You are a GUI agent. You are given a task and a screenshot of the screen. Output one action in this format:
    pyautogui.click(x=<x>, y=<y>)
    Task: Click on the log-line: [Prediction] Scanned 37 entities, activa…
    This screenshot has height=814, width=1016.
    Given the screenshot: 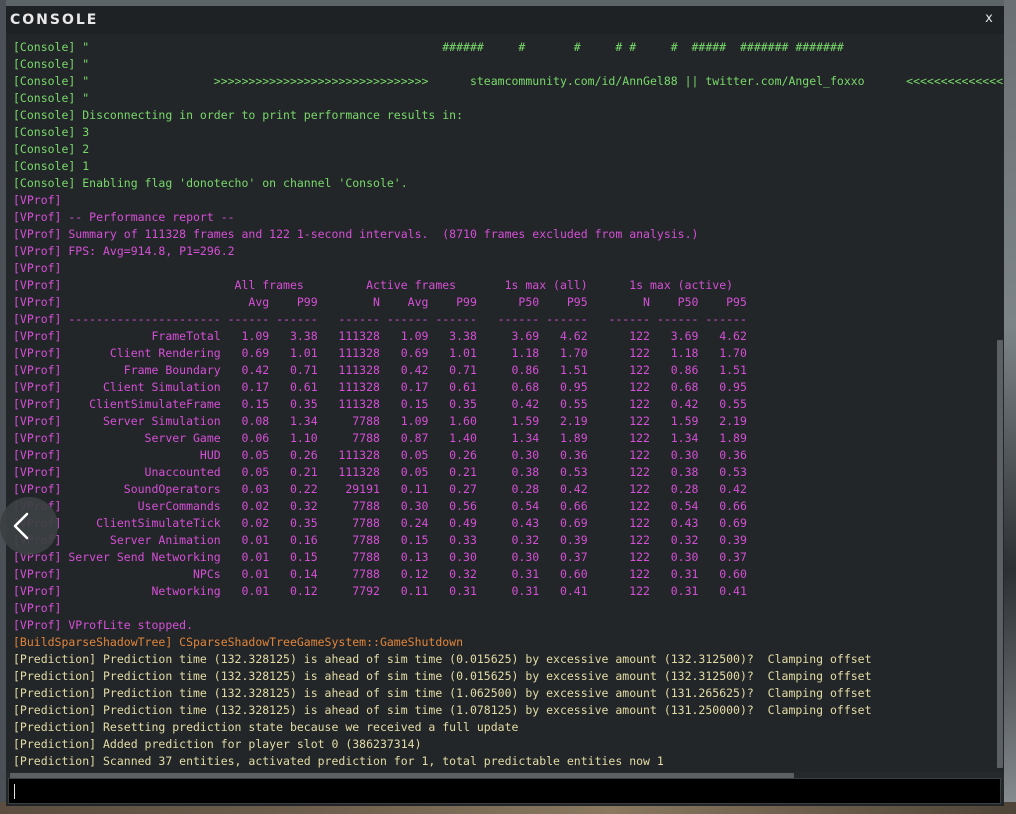 What is the action you would take?
    pyautogui.click(x=338, y=761)
    